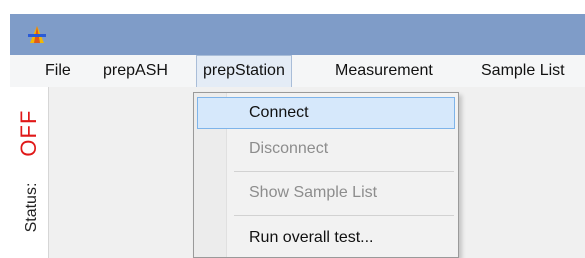 Image resolution: width=585 pixels, height=258 pixels. I want to click on status-label: Status:, so click(31, 207).